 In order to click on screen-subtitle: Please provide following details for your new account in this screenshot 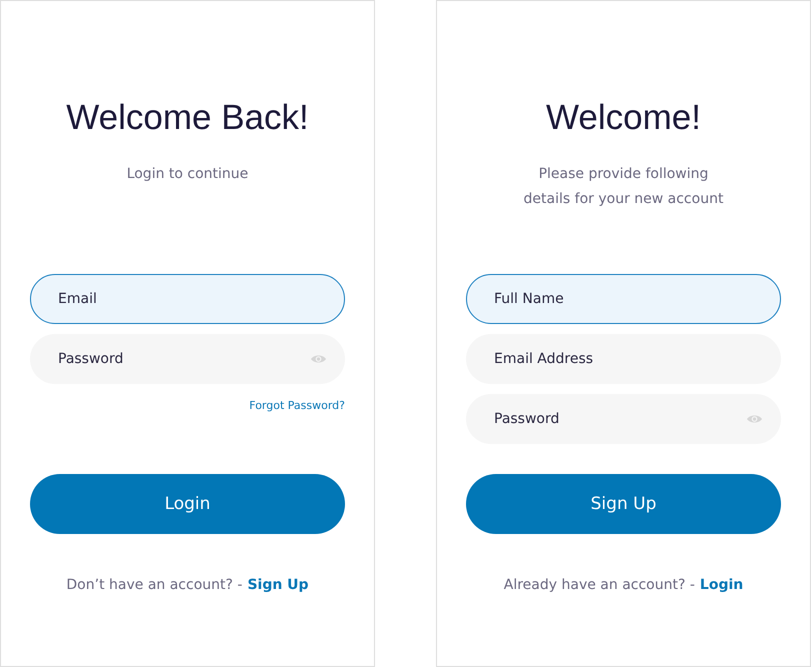, I will do `click(623, 187)`.